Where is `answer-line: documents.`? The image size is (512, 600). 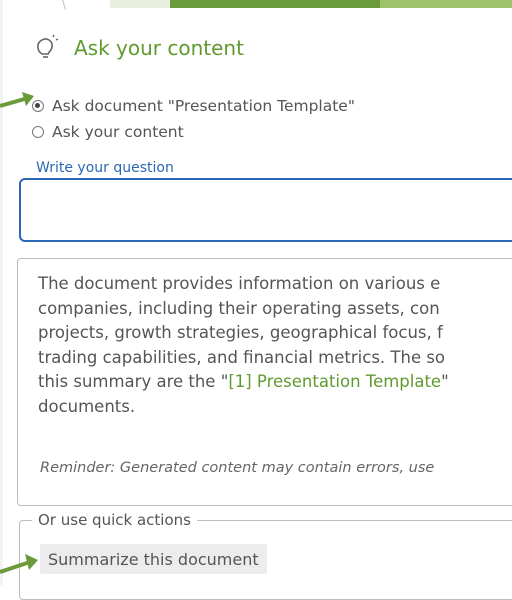
answer-line: documents. is located at coordinates (87, 406).